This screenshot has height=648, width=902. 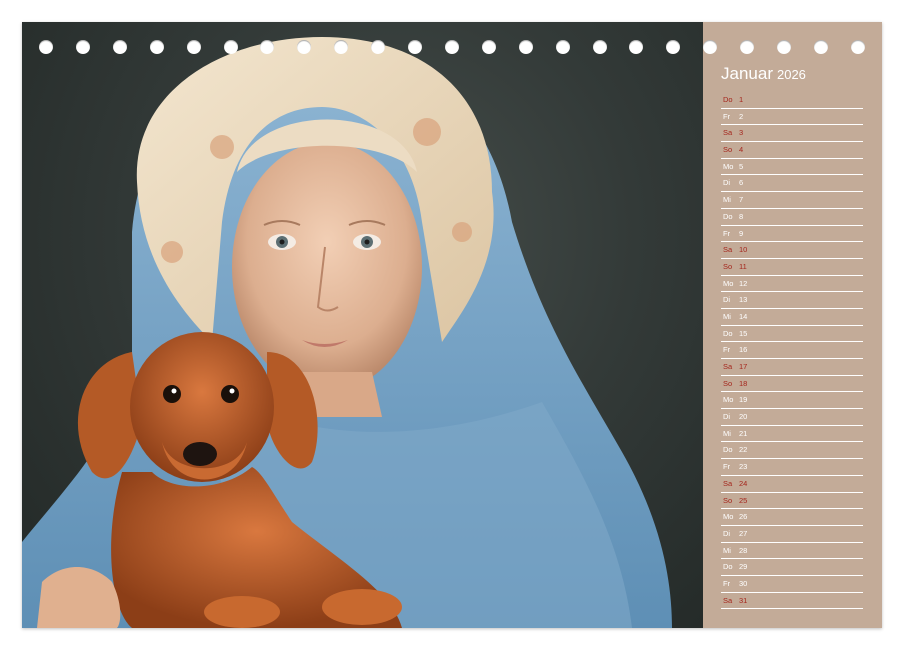 I want to click on day-number: 15, so click(x=743, y=333).